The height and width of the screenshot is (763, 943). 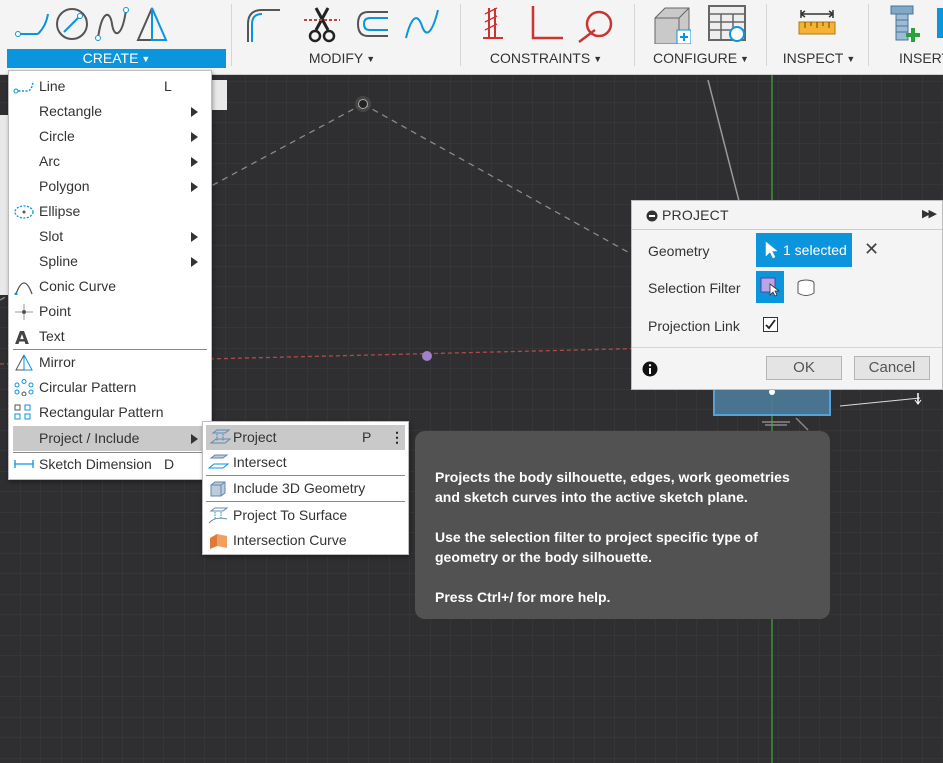 I want to click on inspect-dropdown: INSPECT ▼, so click(x=819, y=58).